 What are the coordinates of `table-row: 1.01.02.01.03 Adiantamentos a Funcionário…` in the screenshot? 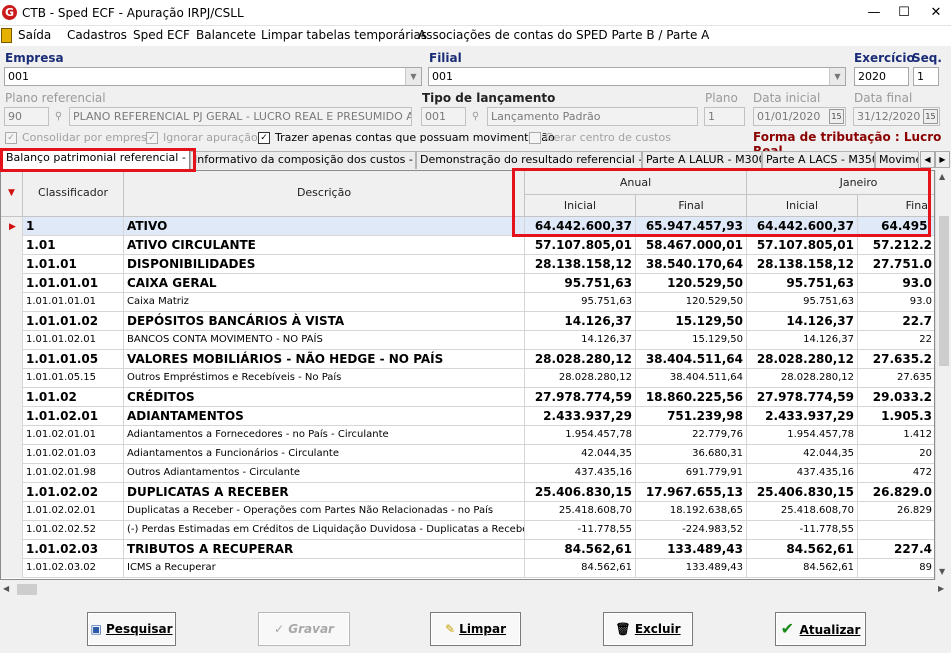 It's located at (467, 454).